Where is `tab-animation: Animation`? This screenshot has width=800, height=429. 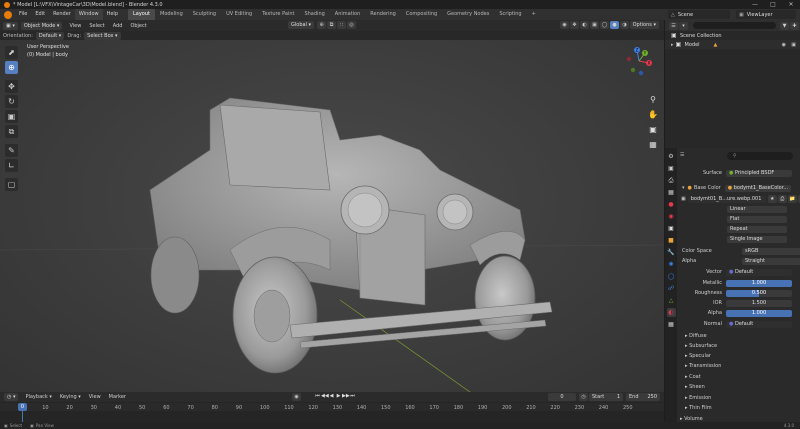 tab-animation: Animation is located at coordinates (348, 14).